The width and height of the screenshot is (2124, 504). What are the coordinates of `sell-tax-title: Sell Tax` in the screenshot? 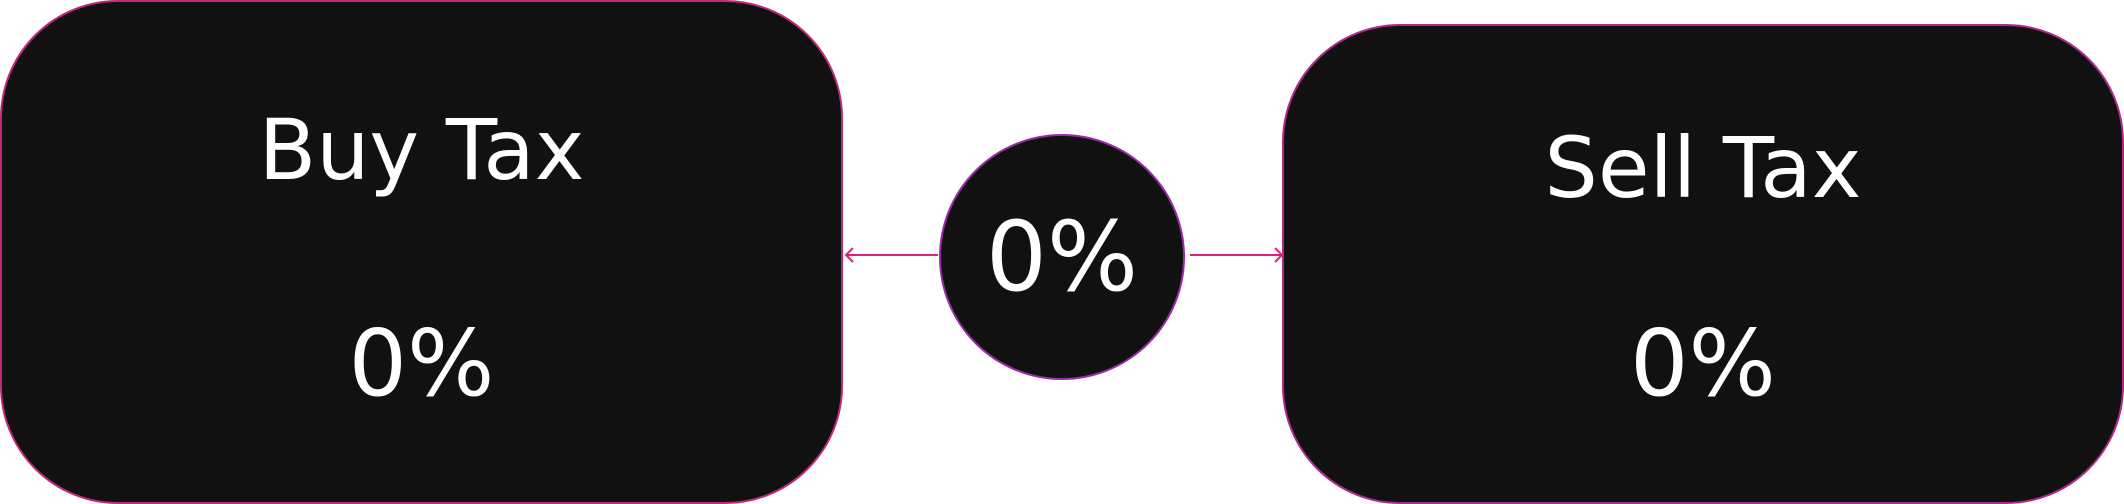 It's located at (1703, 168).